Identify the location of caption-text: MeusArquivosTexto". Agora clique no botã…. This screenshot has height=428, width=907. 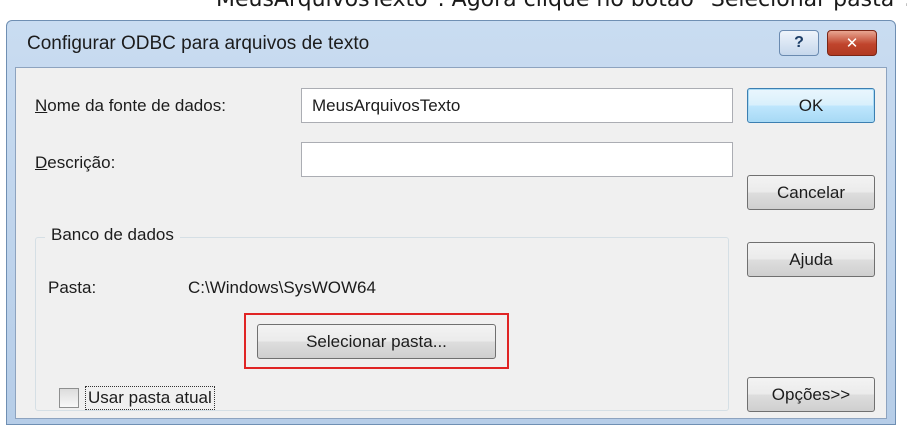
(561, 6).